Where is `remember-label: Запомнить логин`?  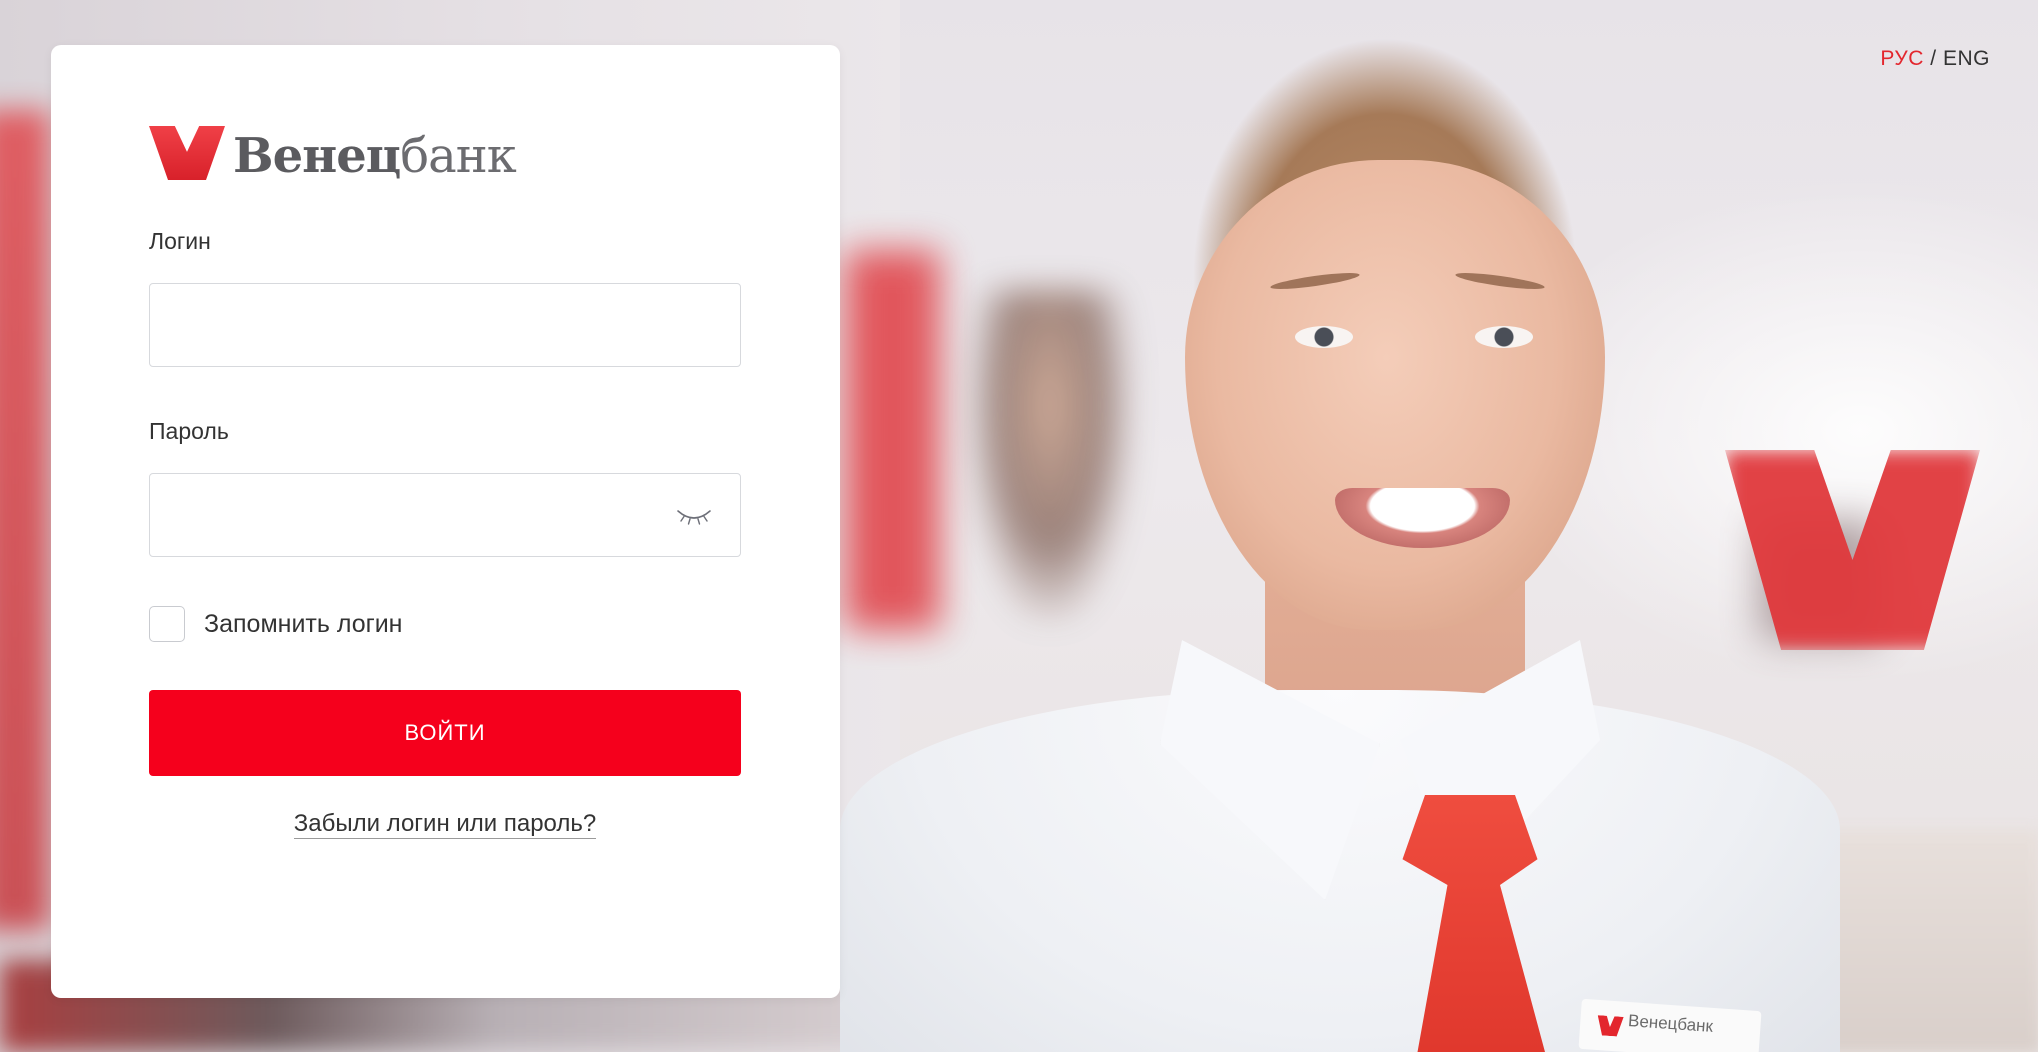 remember-label: Запомнить логин is located at coordinates (303, 624).